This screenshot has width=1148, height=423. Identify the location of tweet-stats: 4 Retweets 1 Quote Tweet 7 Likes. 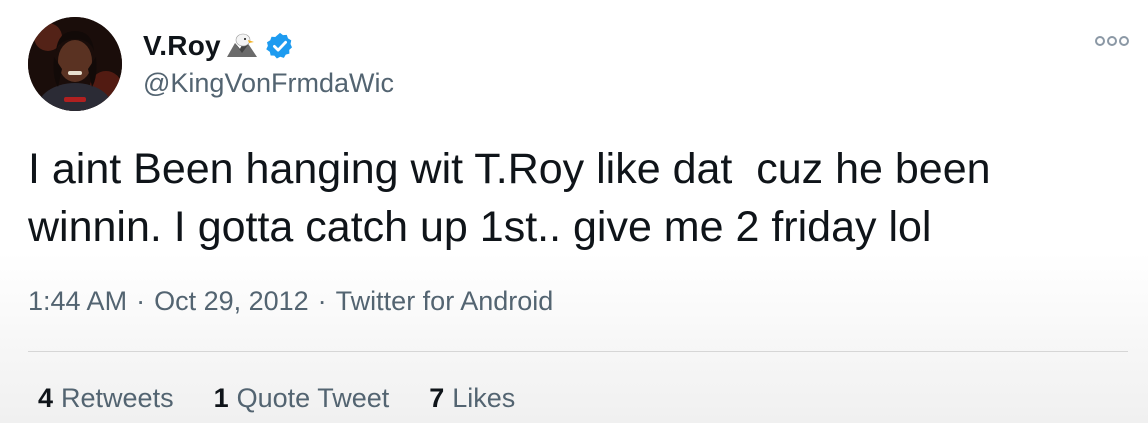
(296, 398).